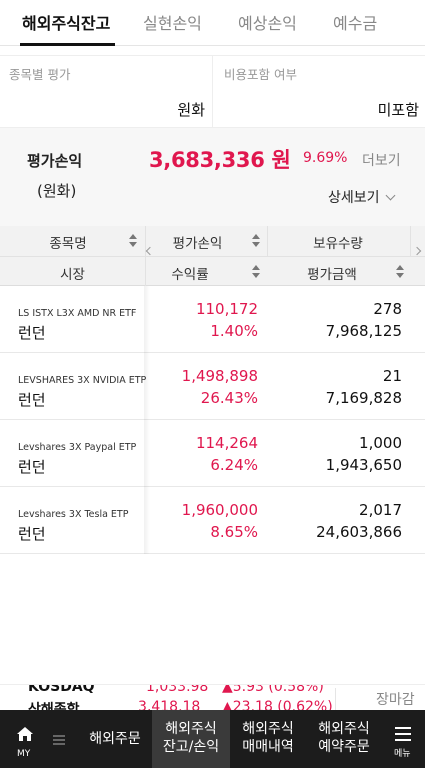 The image size is (425, 768). I want to click on header-row-1: 종목명 평가손익 보유수량, so click(212, 241).